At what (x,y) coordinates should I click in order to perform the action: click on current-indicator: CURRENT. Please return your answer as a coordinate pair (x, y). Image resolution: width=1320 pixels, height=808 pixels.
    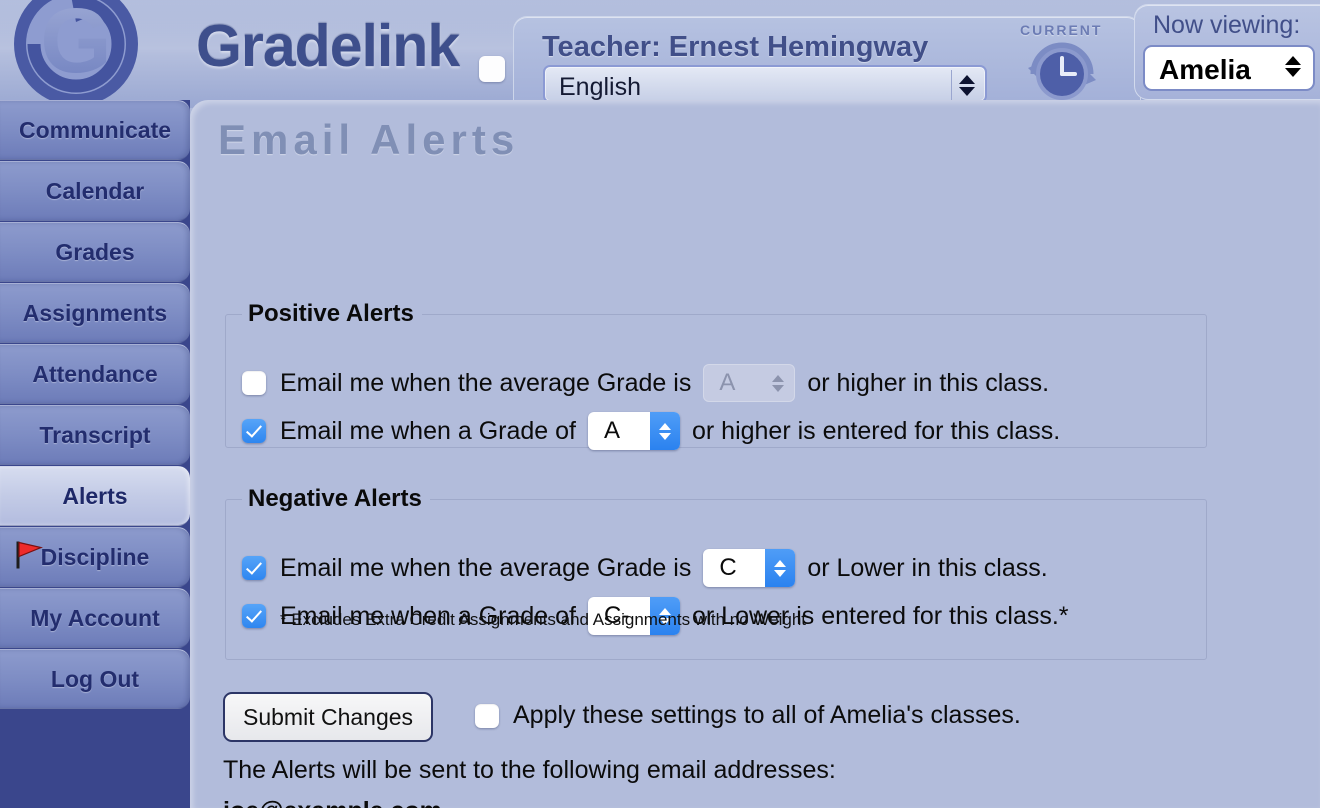
    Looking at the image, I should click on (1065, 62).